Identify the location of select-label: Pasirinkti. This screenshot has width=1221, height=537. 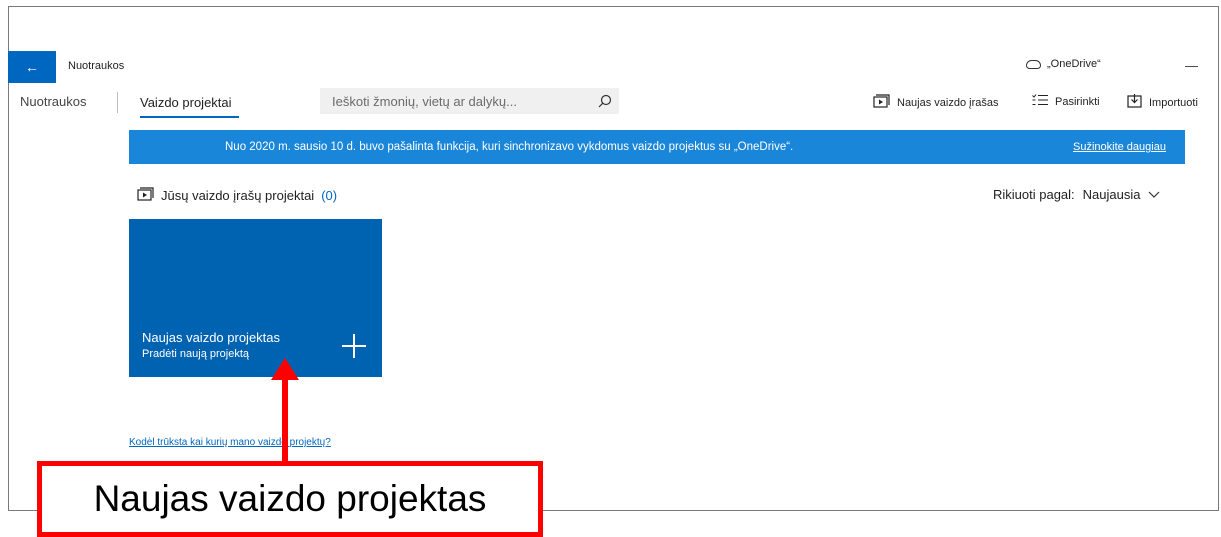
(1077, 101).